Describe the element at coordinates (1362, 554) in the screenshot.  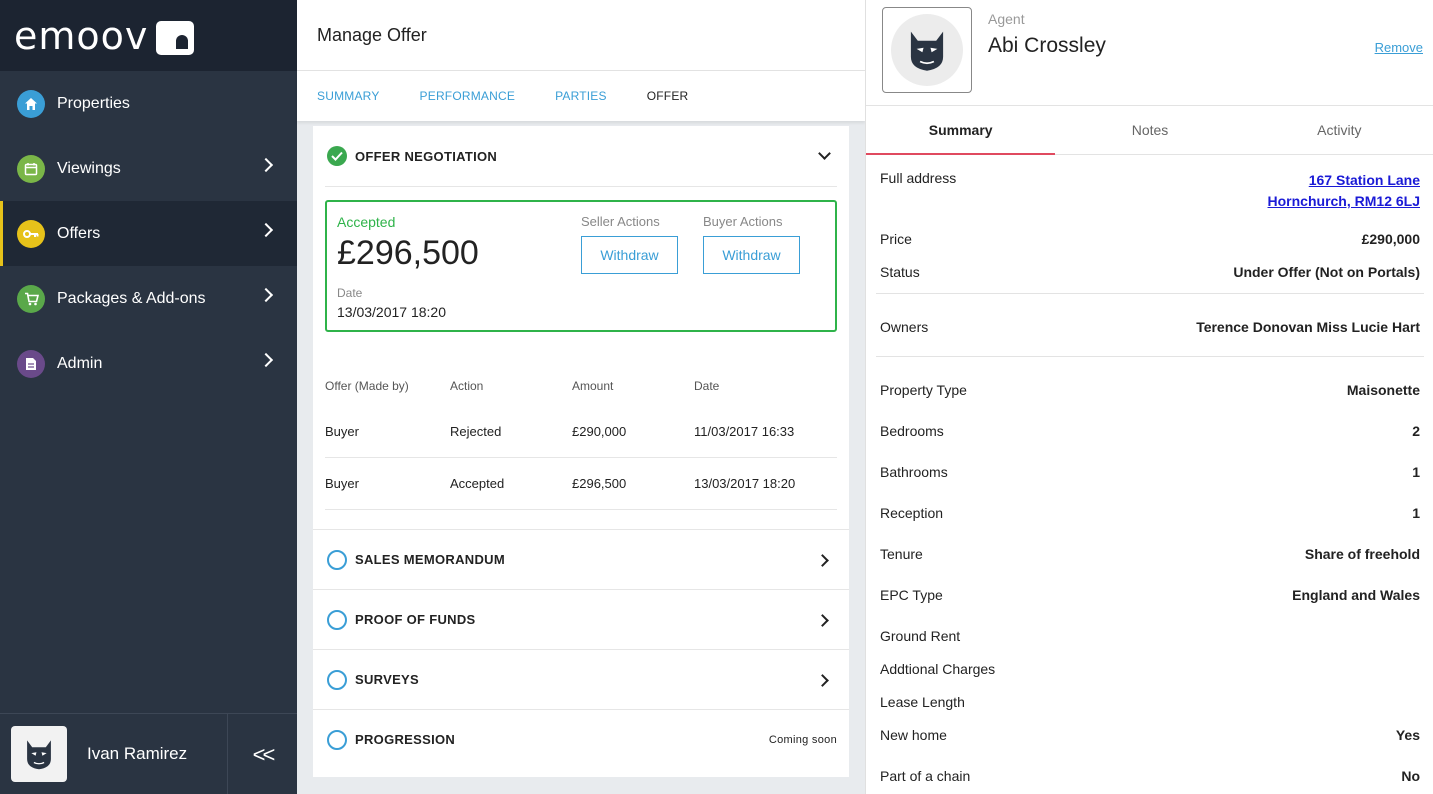
I see `detail-value: Share of freehold` at that location.